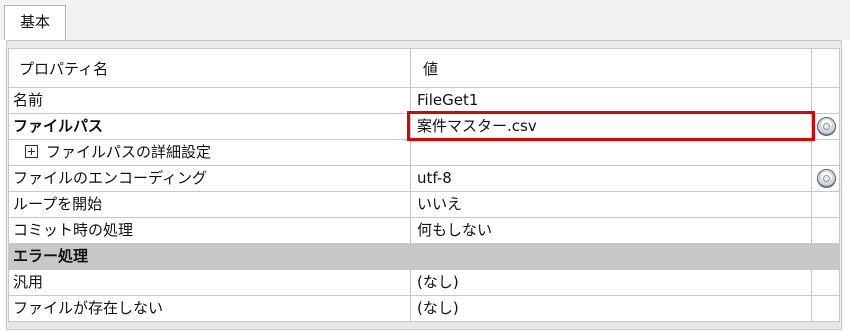 This screenshot has width=850, height=331. I want to click on row-general: 汎用 (なし), so click(424, 283).